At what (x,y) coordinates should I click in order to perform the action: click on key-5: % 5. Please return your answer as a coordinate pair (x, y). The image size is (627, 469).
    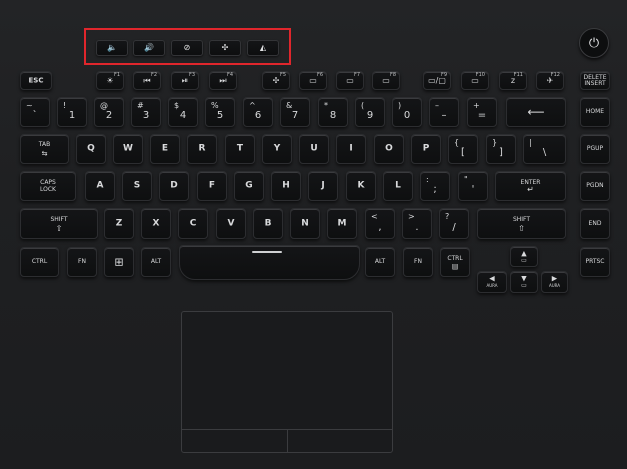
    Looking at the image, I should click on (220, 112).